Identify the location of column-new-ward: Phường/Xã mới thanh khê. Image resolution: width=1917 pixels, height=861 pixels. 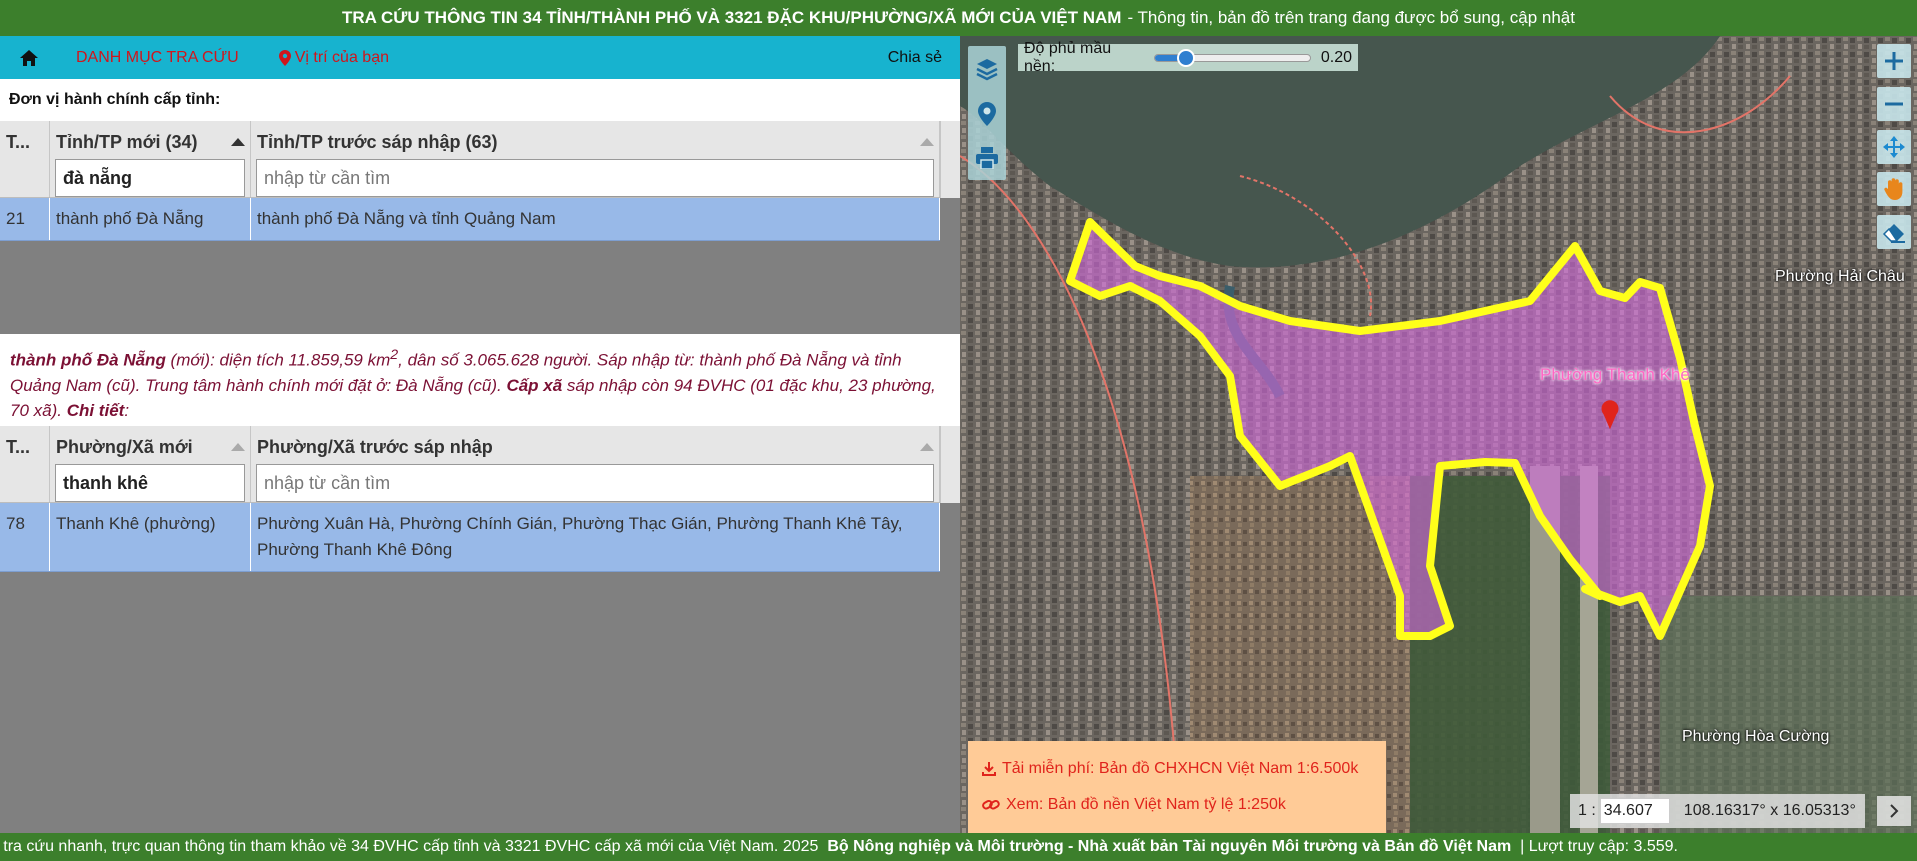
(150, 464).